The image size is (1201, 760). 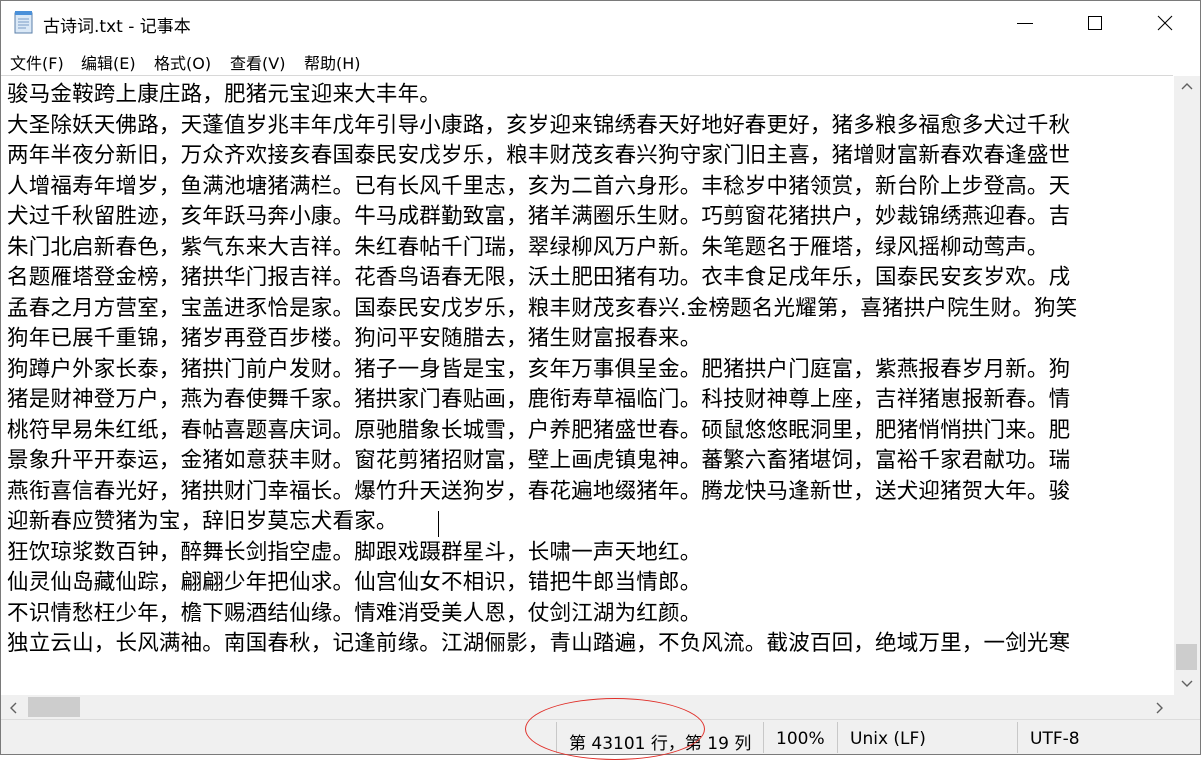 I want to click on minimize-button, so click(x=1025, y=23).